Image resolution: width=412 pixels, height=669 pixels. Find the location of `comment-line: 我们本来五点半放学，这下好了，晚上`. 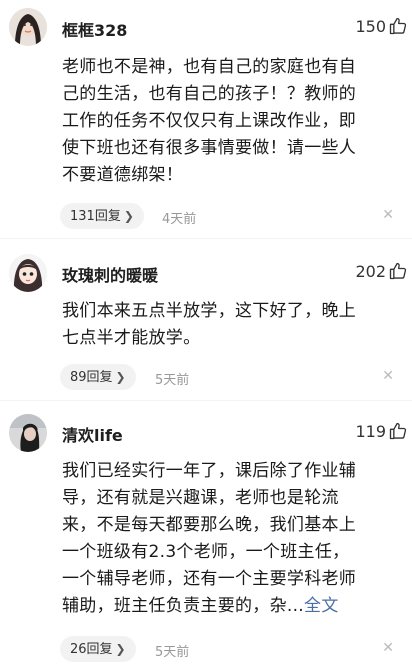

comment-line: 我们本来五点半放学，这下好了，晚上 is located at coordinates (209, 311).